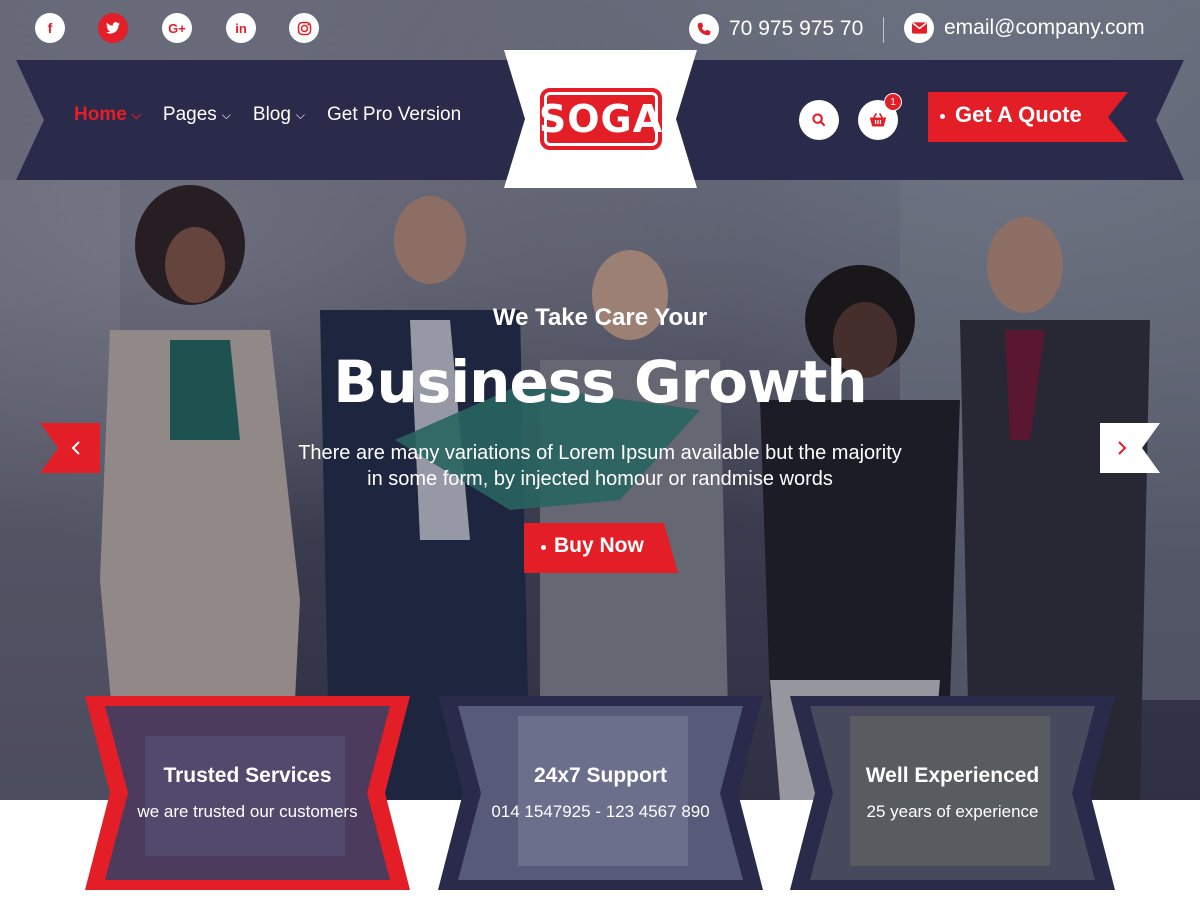 The height and width of the screenshot is (900, 1200). Describe the element at coordinates (952, 775) in the screenshot. I see `feature-title: Well Experienced` at that location.